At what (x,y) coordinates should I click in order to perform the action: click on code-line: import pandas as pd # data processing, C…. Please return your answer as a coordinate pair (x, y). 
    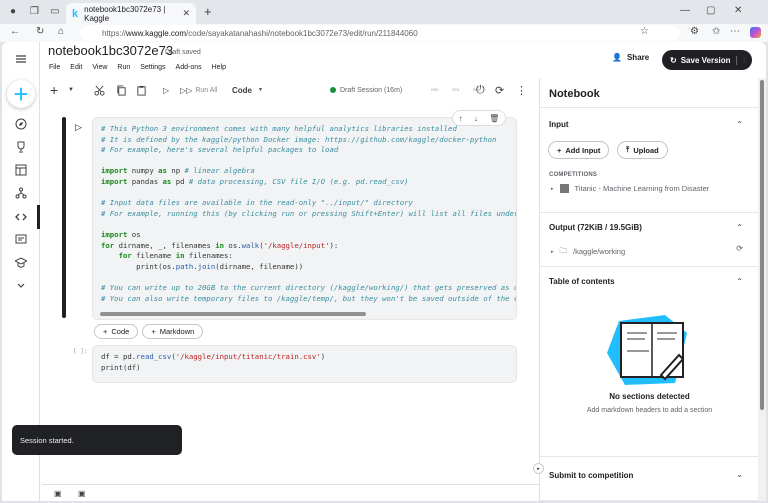
    Looking at the image, I should click on (304, 182).